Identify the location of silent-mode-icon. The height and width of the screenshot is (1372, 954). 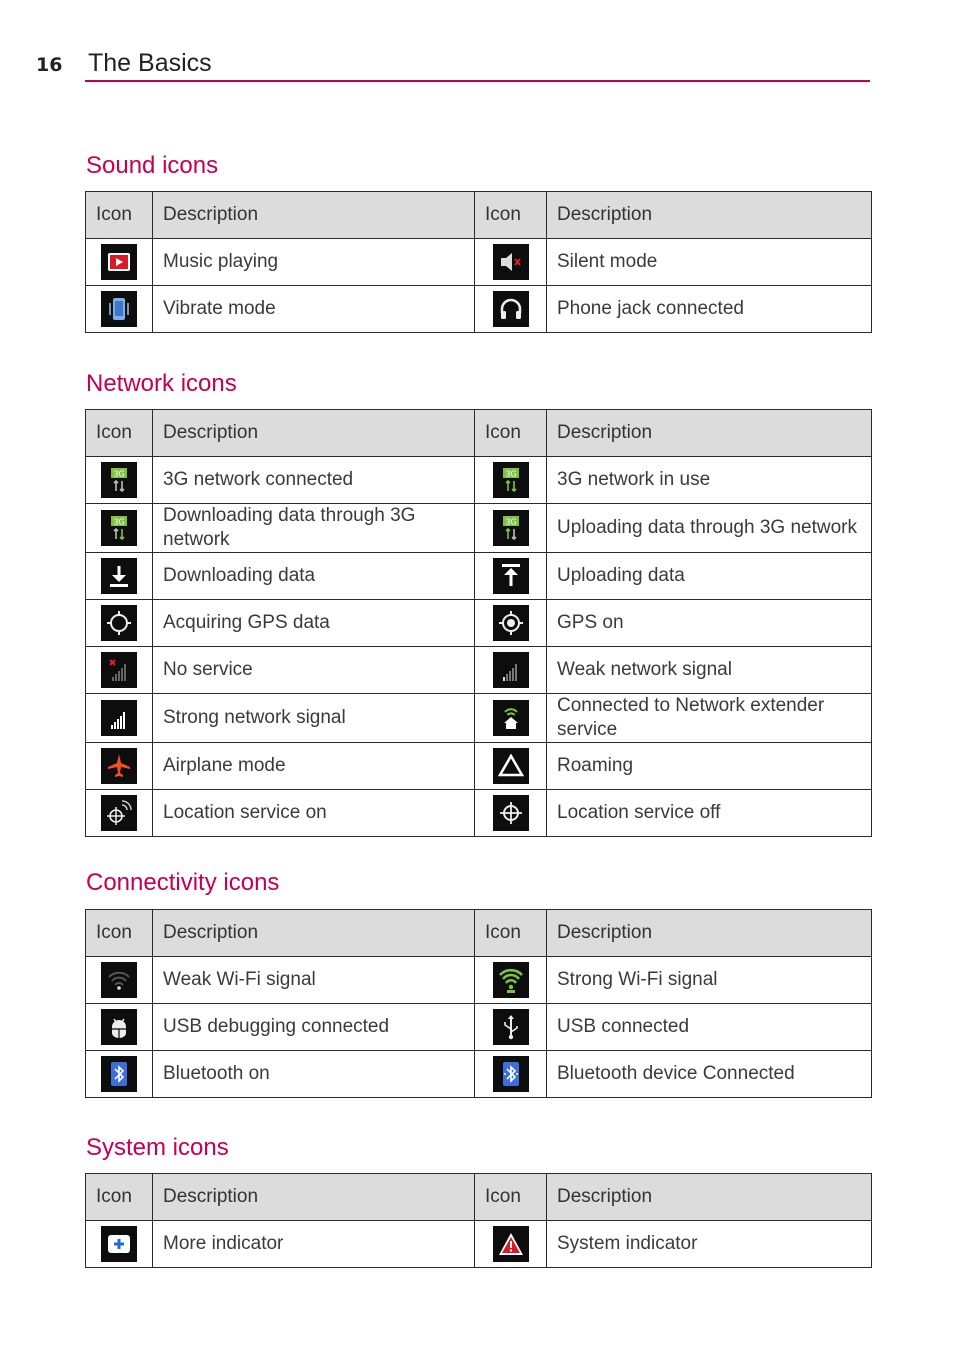
(510, 262).